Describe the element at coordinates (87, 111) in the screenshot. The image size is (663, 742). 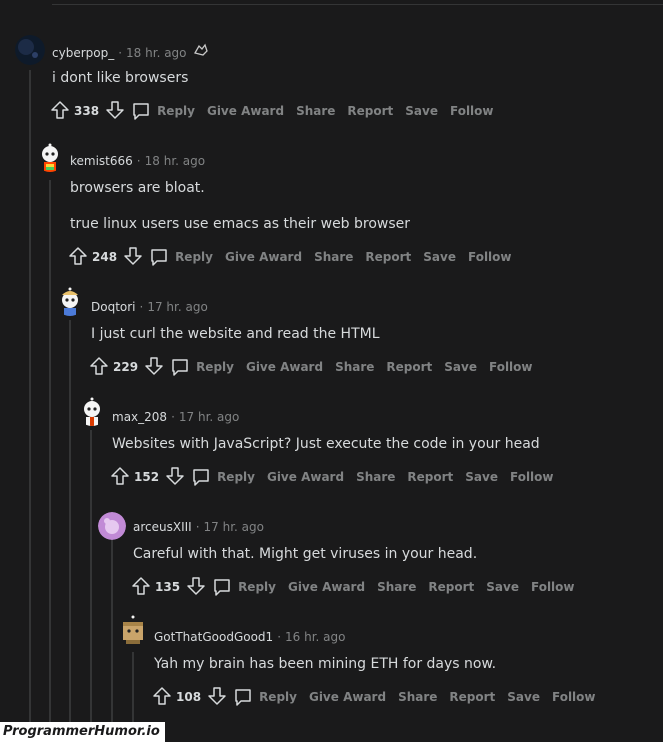
I see `vote-group: 338` at that location.